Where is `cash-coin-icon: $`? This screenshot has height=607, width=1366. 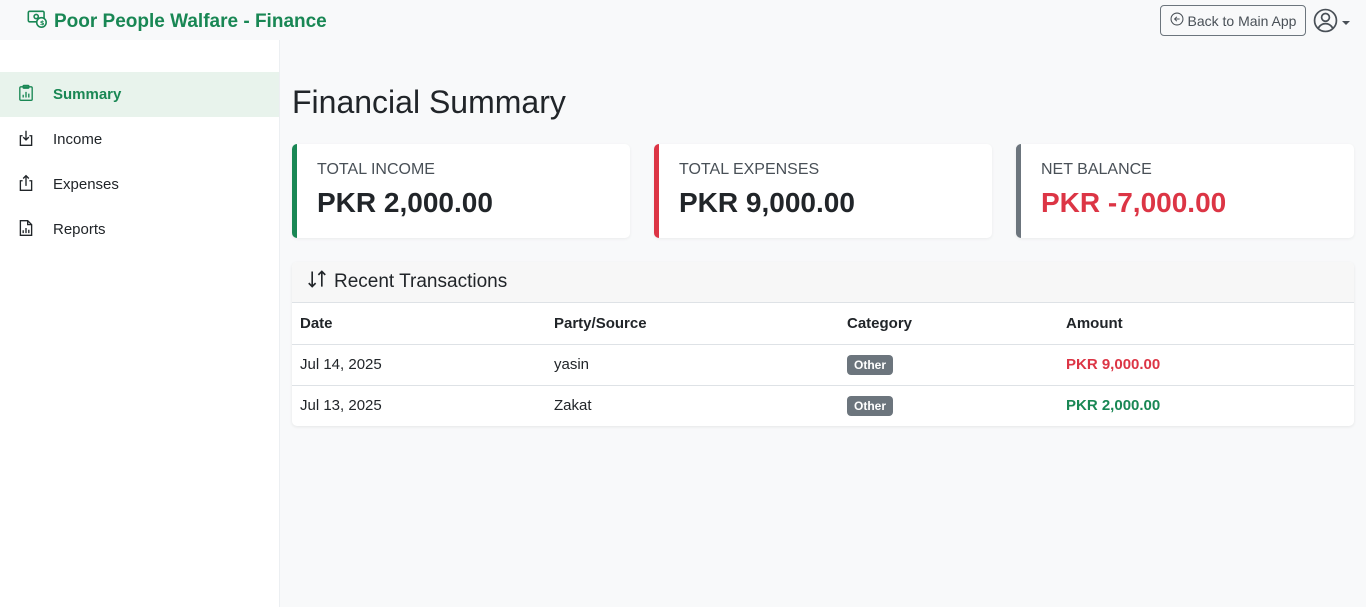
cash-coin-icon: $ is located at coordinates (37, 21).